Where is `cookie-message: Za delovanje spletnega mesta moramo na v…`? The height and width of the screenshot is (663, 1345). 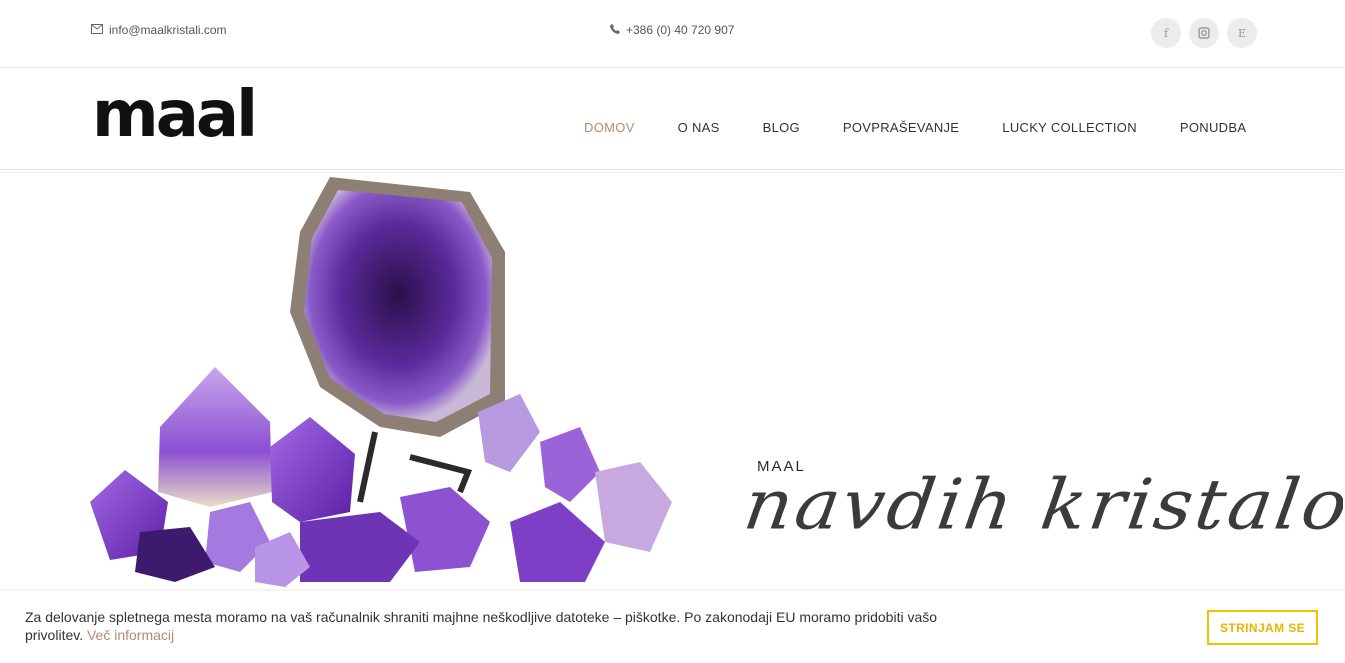
cookie-message: Za delovanje spletnega mesta moramo na v… is located at coordinates (485, 626).